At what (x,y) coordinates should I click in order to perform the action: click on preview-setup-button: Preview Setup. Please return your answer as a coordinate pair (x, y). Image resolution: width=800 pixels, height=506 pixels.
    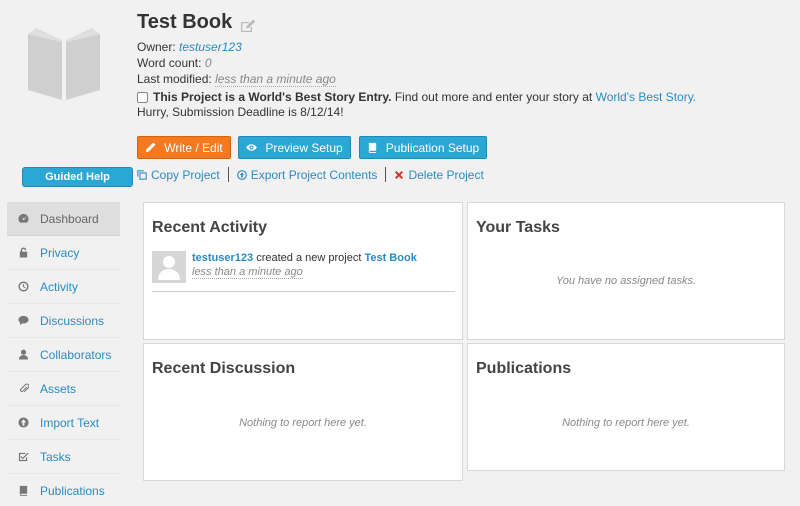
    Looking at the image, I should click on (294, 147).